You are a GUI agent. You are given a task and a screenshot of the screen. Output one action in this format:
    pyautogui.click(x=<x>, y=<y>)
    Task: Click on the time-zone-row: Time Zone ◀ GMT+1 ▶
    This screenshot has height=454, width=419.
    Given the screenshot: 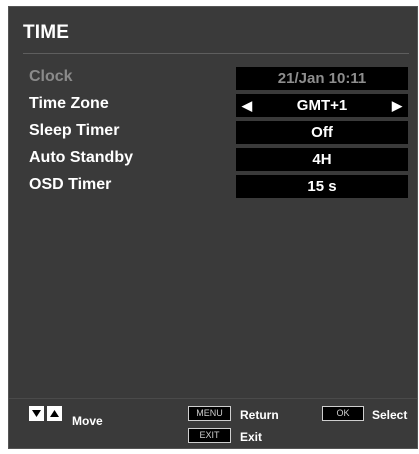 What is the action you would take?
    pyautogui.click(x=214, y=106)
    